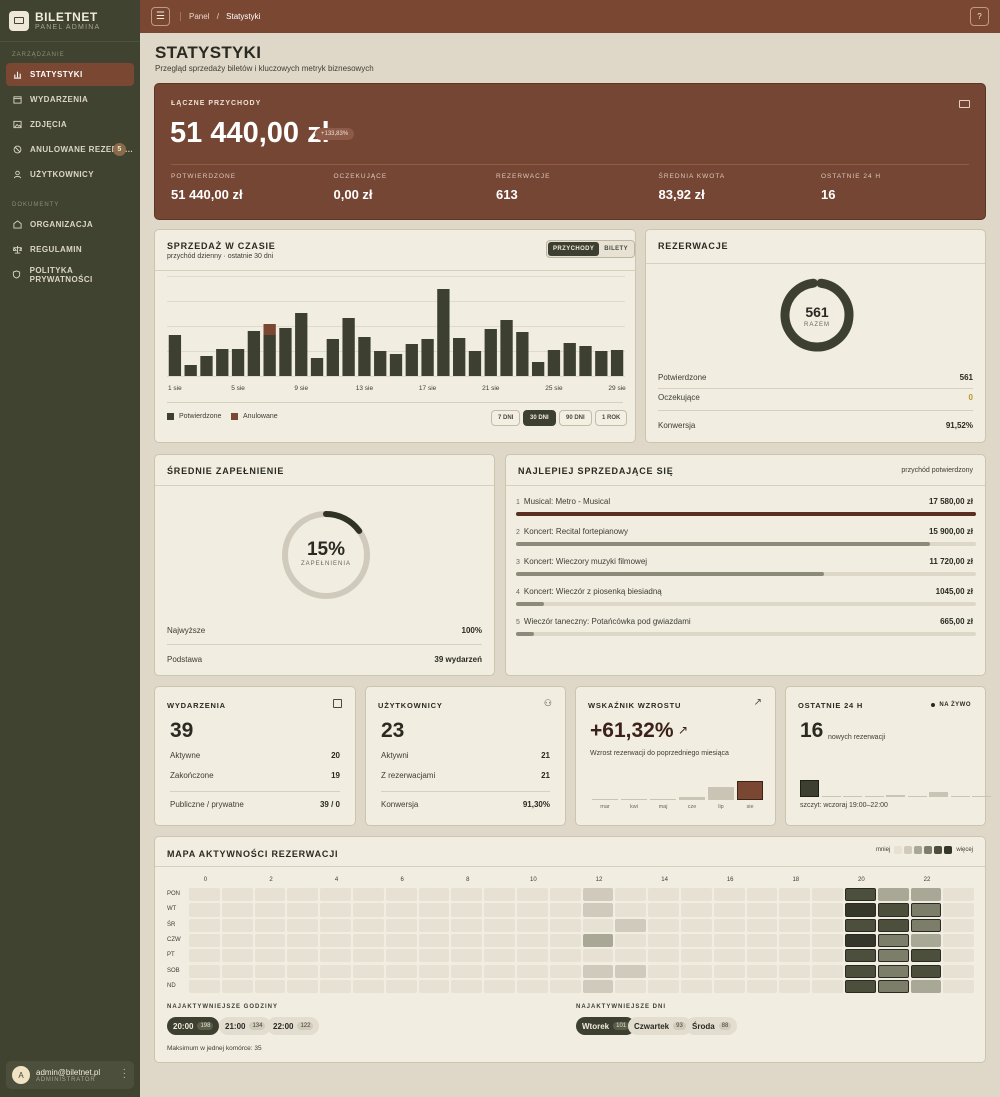 The height and width of the screenshot is (1097, 1000). What do you see at coordinates (611, 418) in the screenshot?
I see `range-1-year: 1 ROK` at bounding box center [611, 418].